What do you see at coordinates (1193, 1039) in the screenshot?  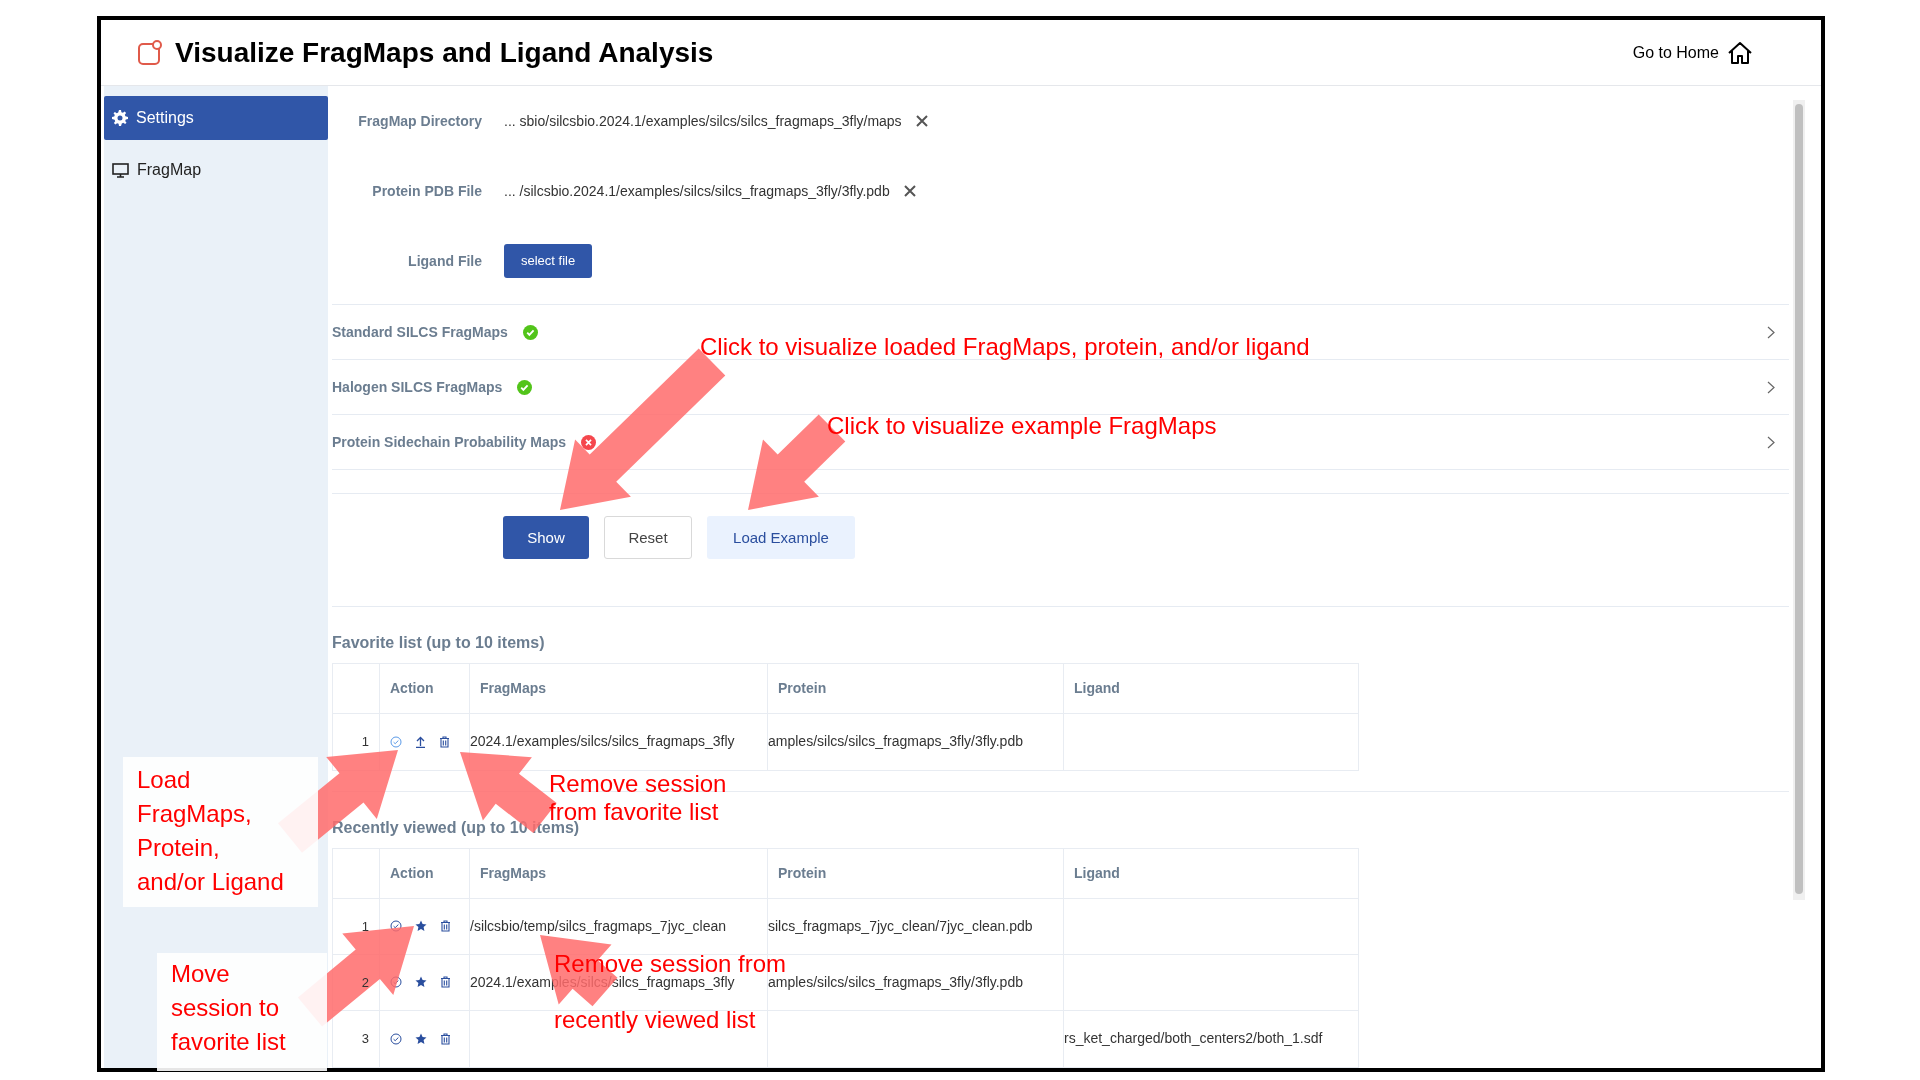 I see `table-cell-text: rs_ket_charged/both_centers2/both_1.sdf` at bounding box center [1193, 1039].